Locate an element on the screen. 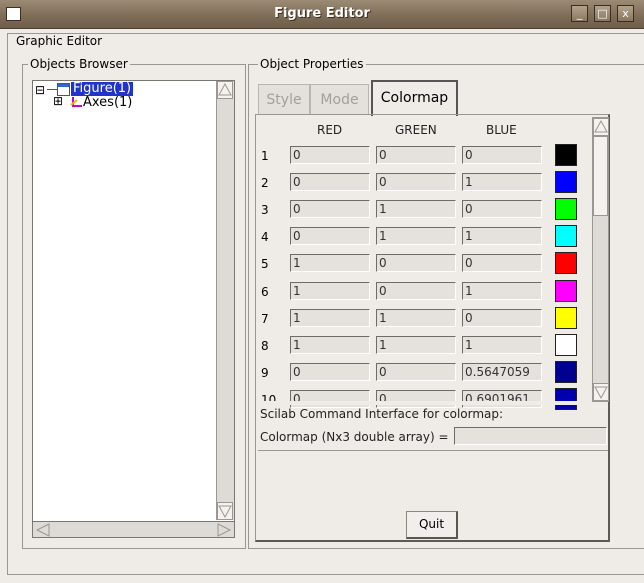 This screenshot has height=583, width=644. colormap-scroll-thumb is located at coordinates (600, 176).